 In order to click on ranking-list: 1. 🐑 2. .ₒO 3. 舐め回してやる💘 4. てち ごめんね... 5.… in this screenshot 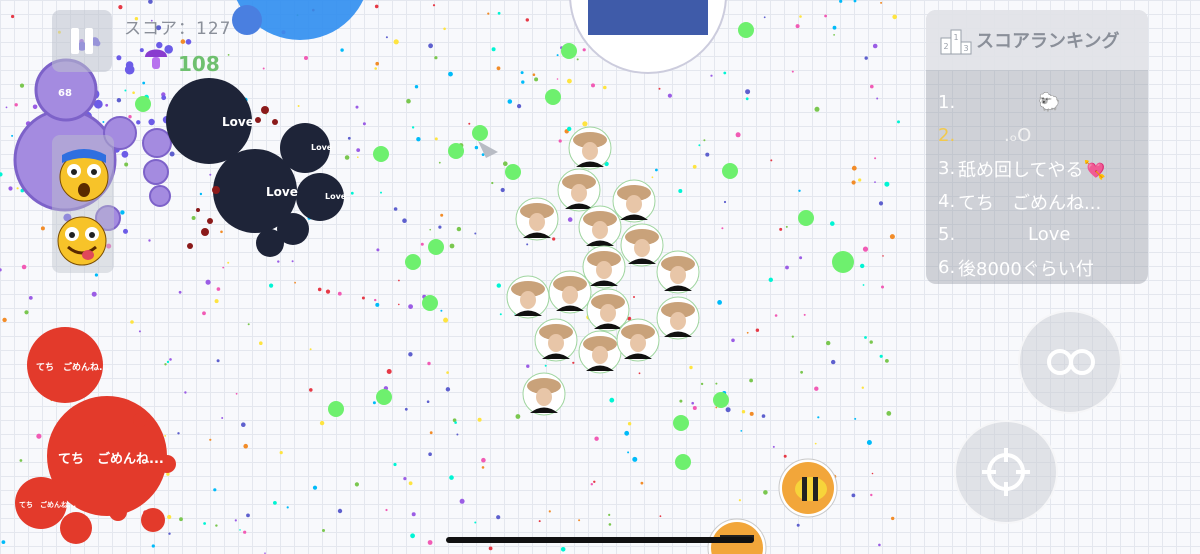, I will do `click(1037, 177)`.